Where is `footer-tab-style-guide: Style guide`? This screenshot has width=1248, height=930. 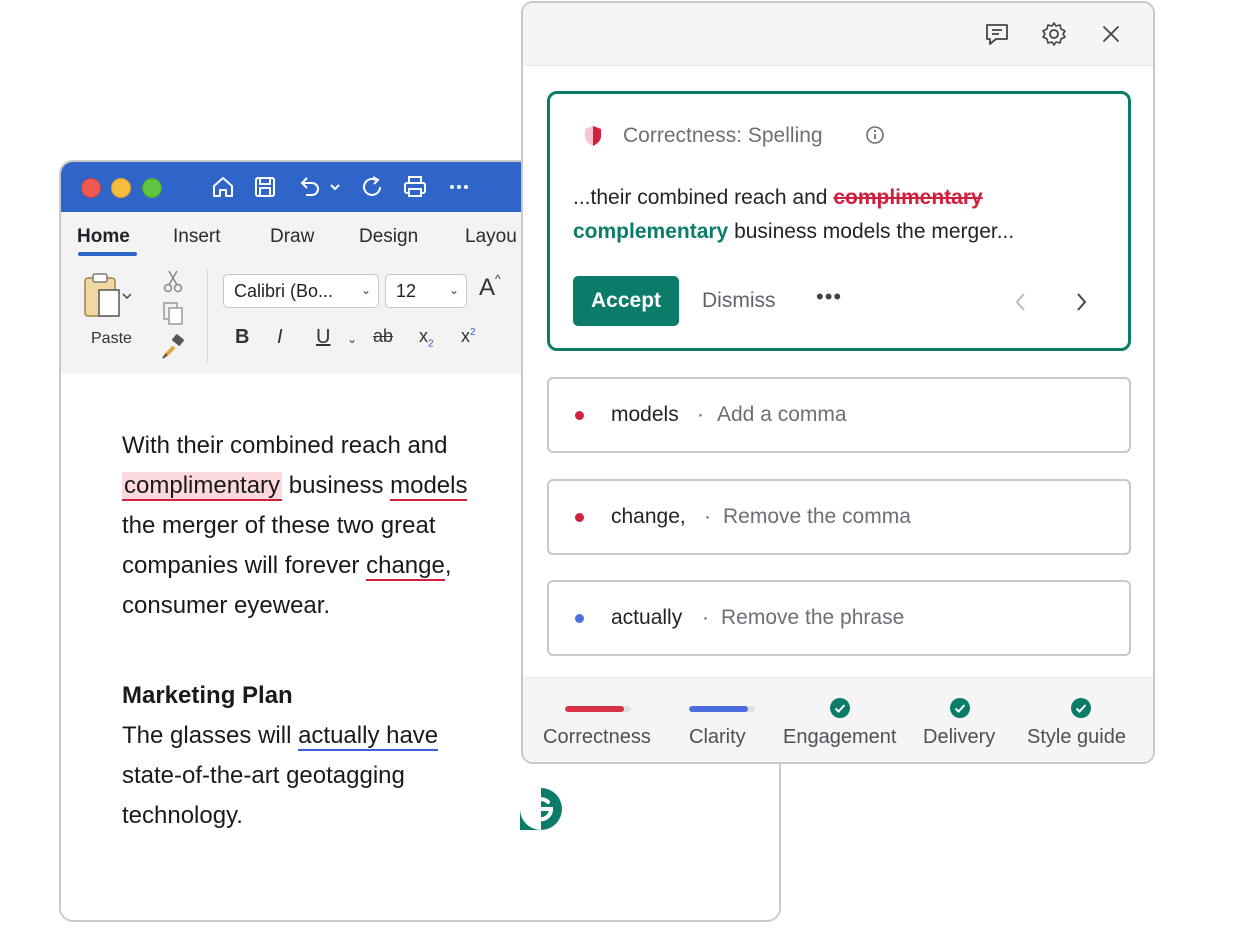
footer-tab-style-guide: Style guide is located at coordinates (1076, 737).